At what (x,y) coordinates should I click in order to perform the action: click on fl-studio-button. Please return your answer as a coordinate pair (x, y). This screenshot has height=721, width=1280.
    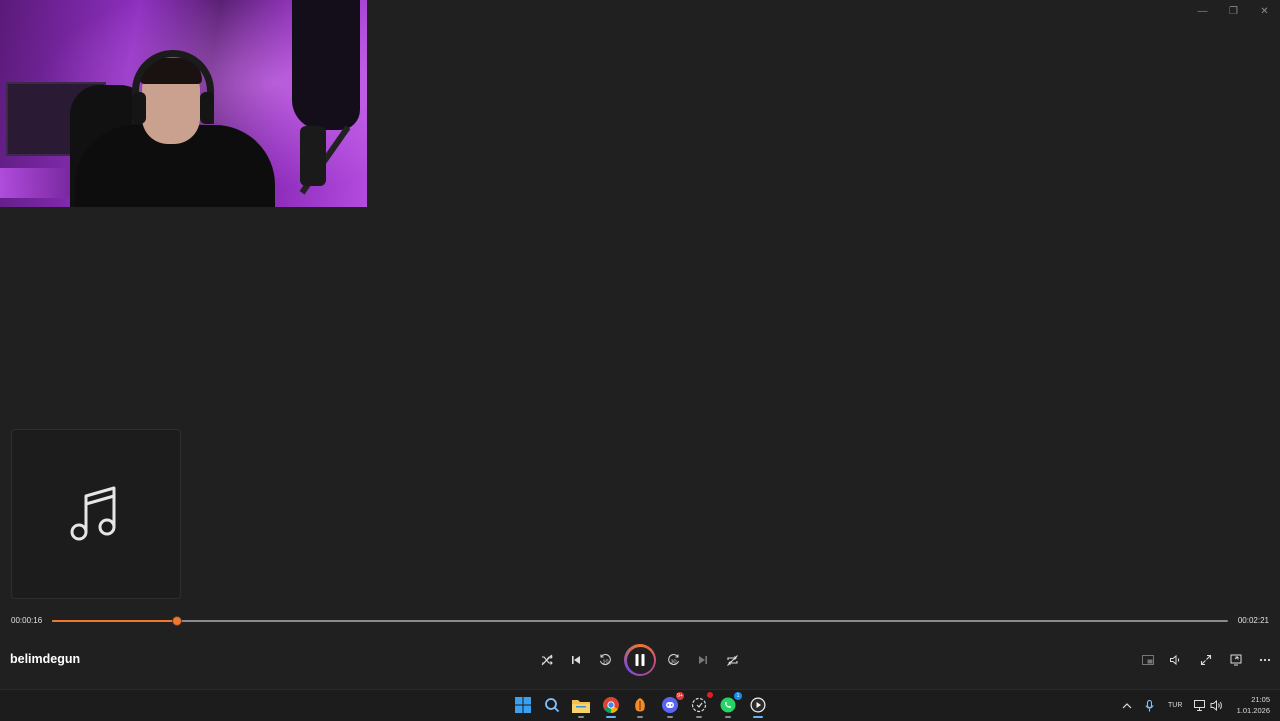
    Looking at the image, I should click on (640, 706).